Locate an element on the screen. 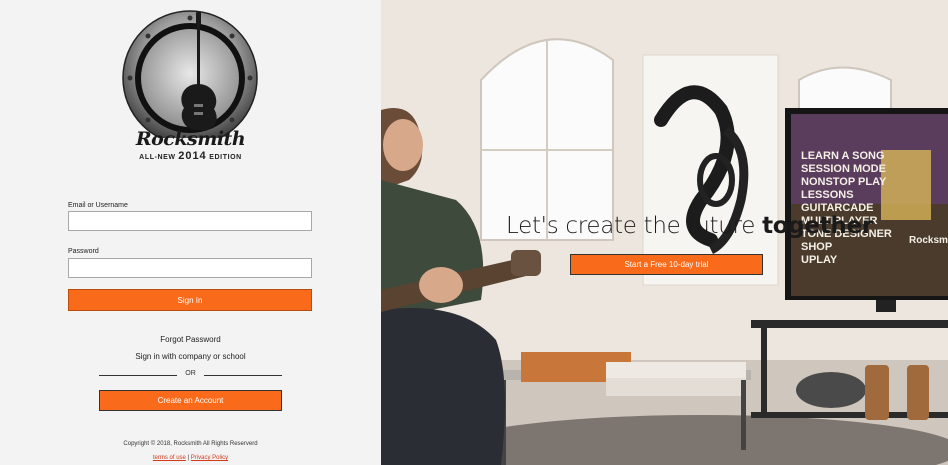 The height and width of the screenshot is (465, 948). logo-wordmark: Rocksmith is located at coordinates (190, 139).